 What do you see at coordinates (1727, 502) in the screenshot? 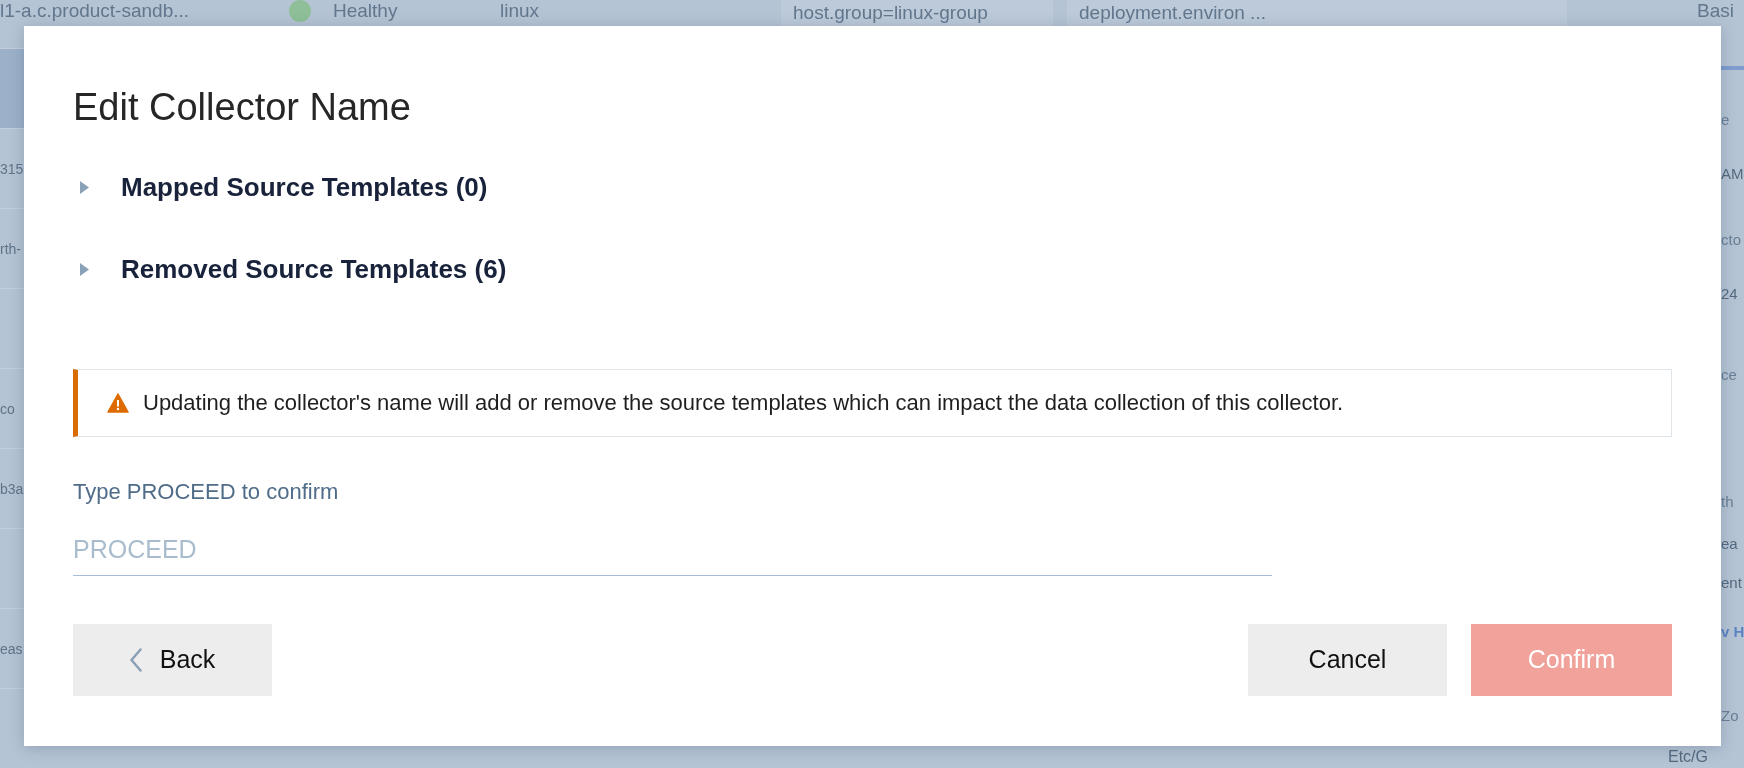
I see `field-label: th` at bounding box center [1727, 502].